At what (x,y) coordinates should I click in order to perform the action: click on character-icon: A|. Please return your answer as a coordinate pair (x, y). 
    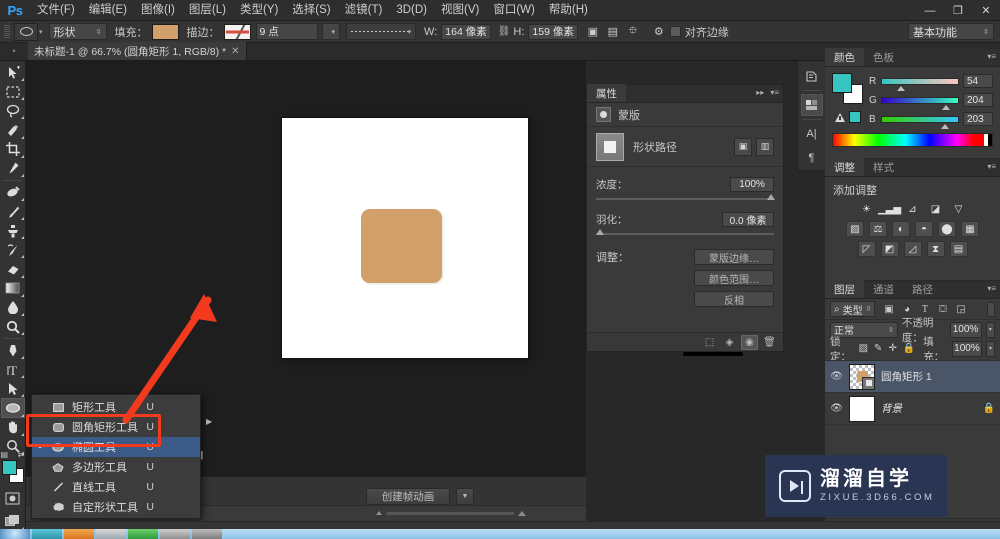
    Looking at the image, I should click on (812, 134).